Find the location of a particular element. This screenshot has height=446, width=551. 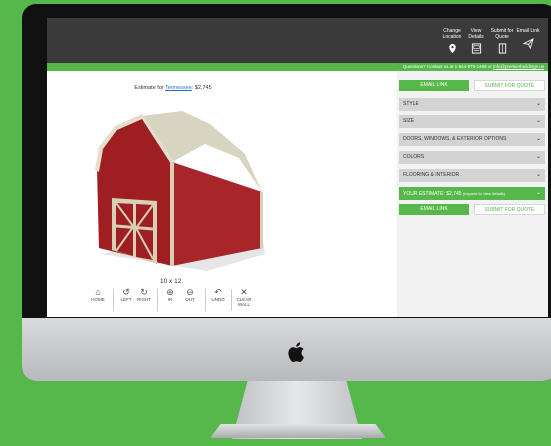

barn-side-trim is located at coordinates (261, 220).